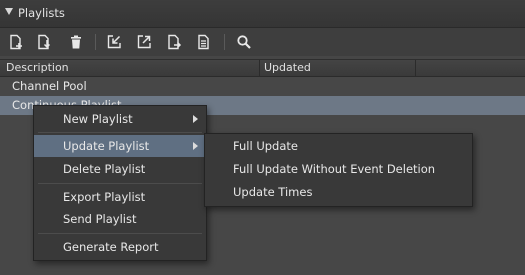 This screenshot has width=525, height=275. Describe the element at coordinates (262, 42) in the screenshot. I see `toolbar` at that location.